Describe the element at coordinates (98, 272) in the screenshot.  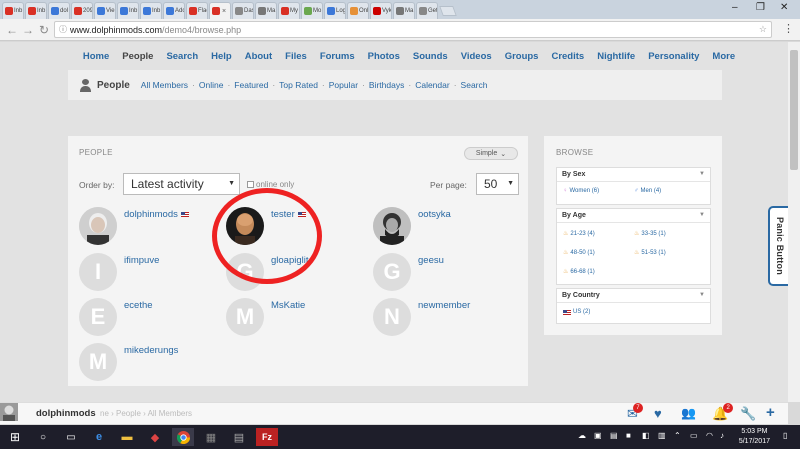
I see `avatar: I` at that location.